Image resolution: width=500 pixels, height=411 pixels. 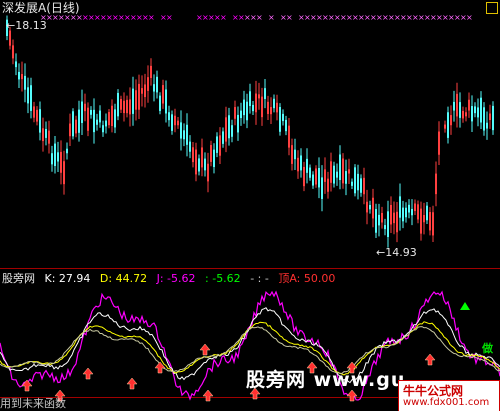 What do you see at coordinates (492, 8) in the screenshot?
I see `window-toggle-box` at bounding box center [492, 8].